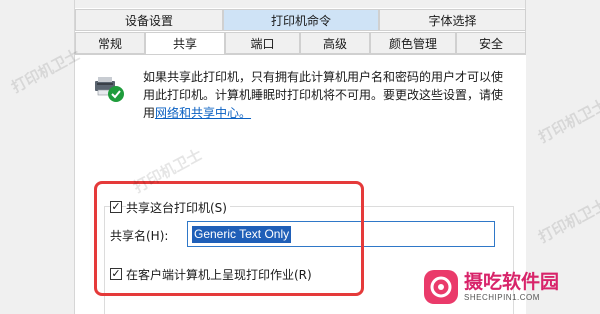  I want to click on brand-name: 摄吃软件园, so click(512, 282).